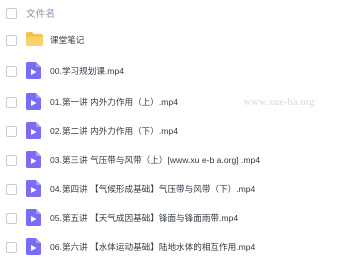 The height and width of the screenshot is (263, 340). What do you see at coordinates (67, 40) in the screenshot?
I see `file-name: 课堂笔记` at bounding box center [67, 40].